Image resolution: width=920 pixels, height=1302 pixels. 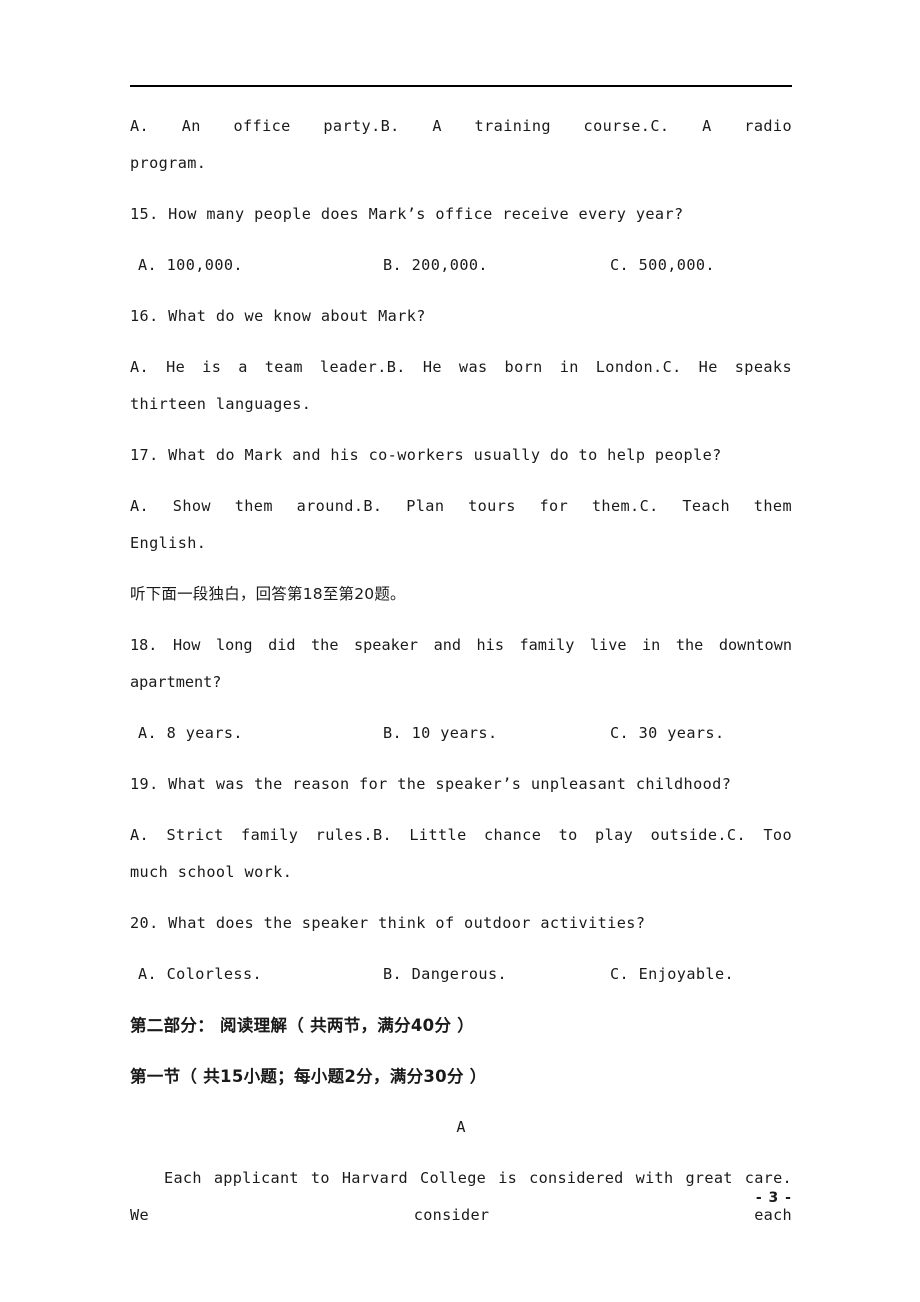 I want to click on passage-label-a: A, so click(x=461, y=1127).